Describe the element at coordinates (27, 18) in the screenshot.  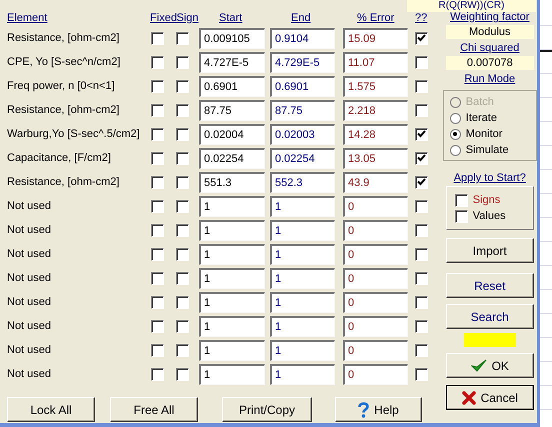
I see `column-header: Element` at that location.